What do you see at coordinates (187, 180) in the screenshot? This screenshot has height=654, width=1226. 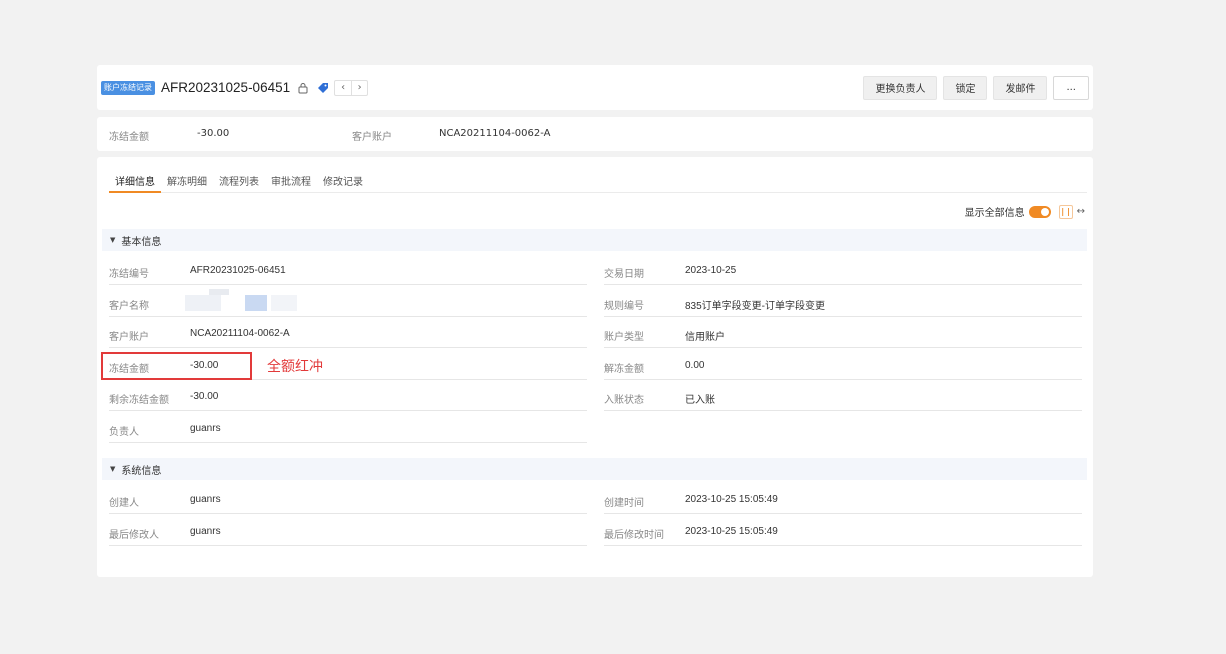 I see `tab-unfreeze-details: 解冻明细` at bounding box center [187, 180].